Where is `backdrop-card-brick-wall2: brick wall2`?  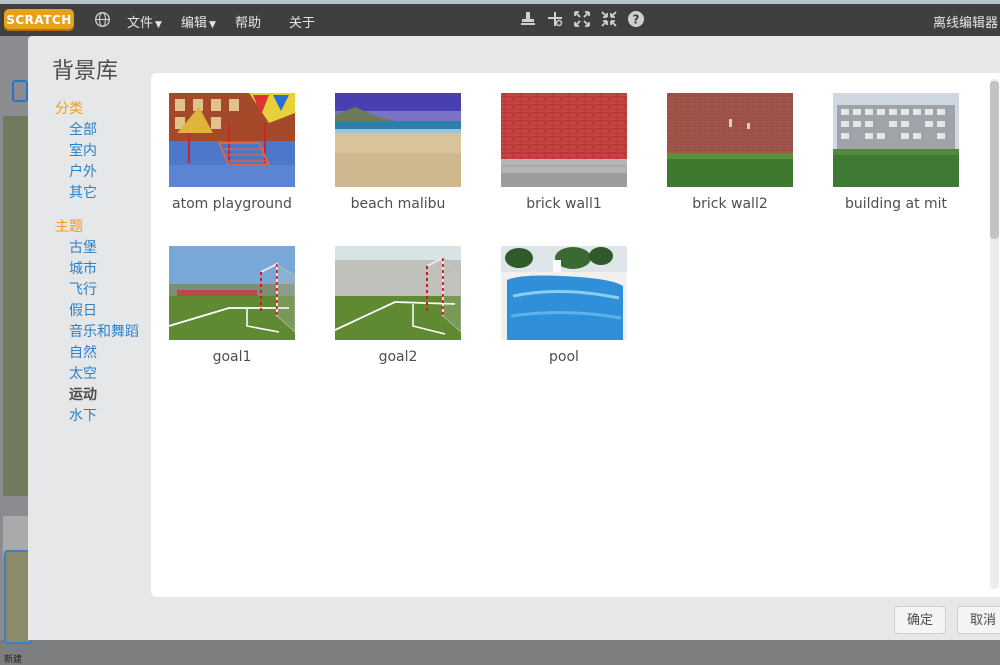
backdrop-card-brick-wall2: brick wall2 is located at coordinates (731, 155).